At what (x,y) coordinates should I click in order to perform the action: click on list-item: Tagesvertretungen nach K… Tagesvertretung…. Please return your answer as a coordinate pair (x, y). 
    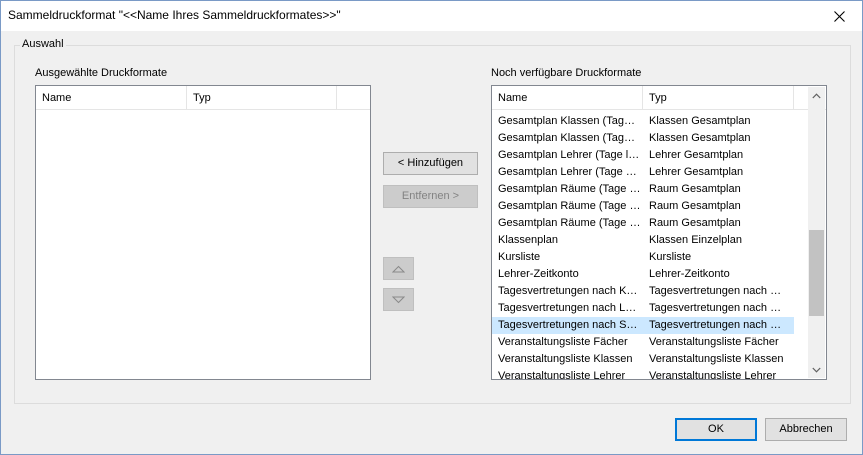
    Looking at the image, I should click on (643, 291).